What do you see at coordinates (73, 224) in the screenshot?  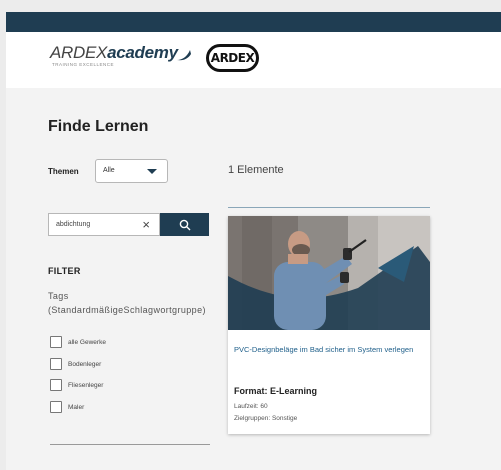 I see `search-input-value: abdichtung` at bounding box center [73, 224].